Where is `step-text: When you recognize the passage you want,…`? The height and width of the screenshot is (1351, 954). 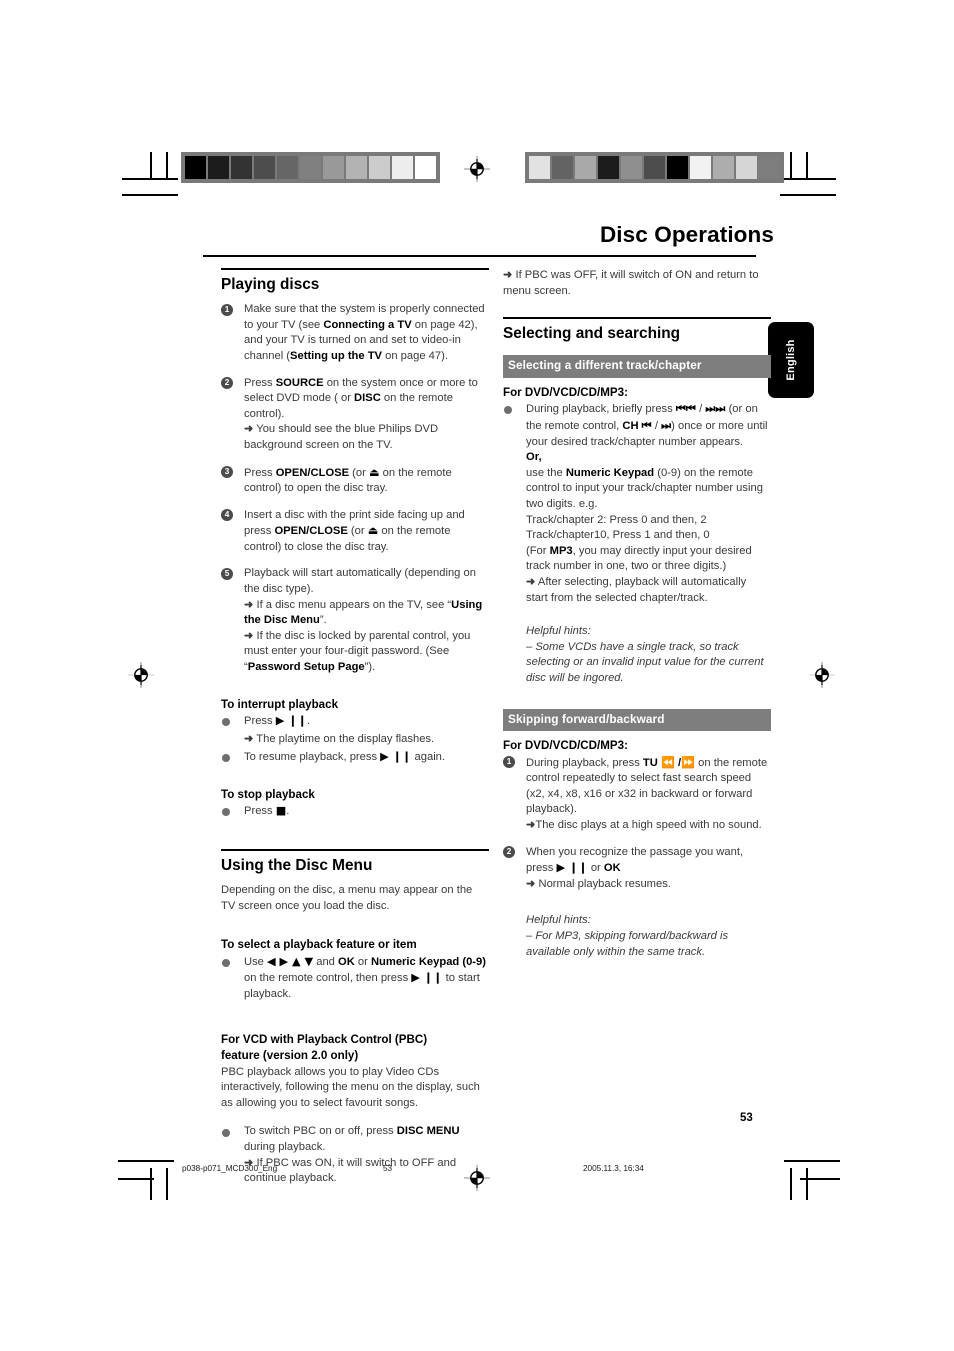 step-text: When you recognize the passage you want,… is located at coordinates (635, 867).